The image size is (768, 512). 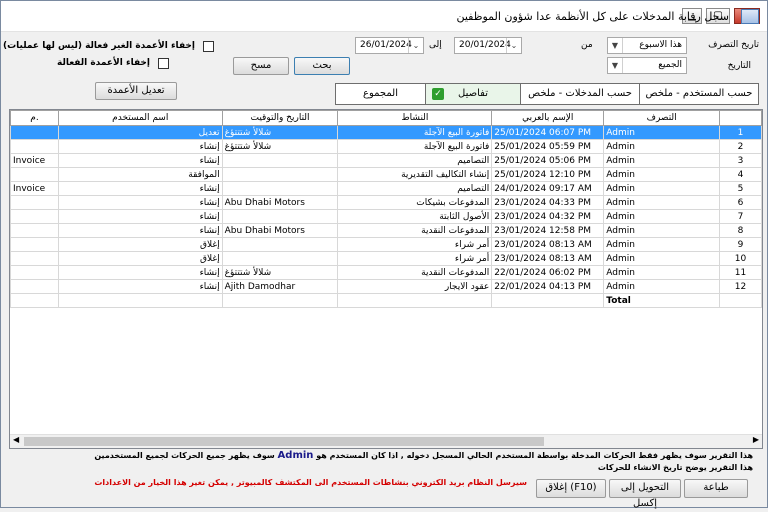 What do you see at coordinates (740, 132) in the screenshot?
I see `cell-row-number: 1` at bounding box center [740, 132].